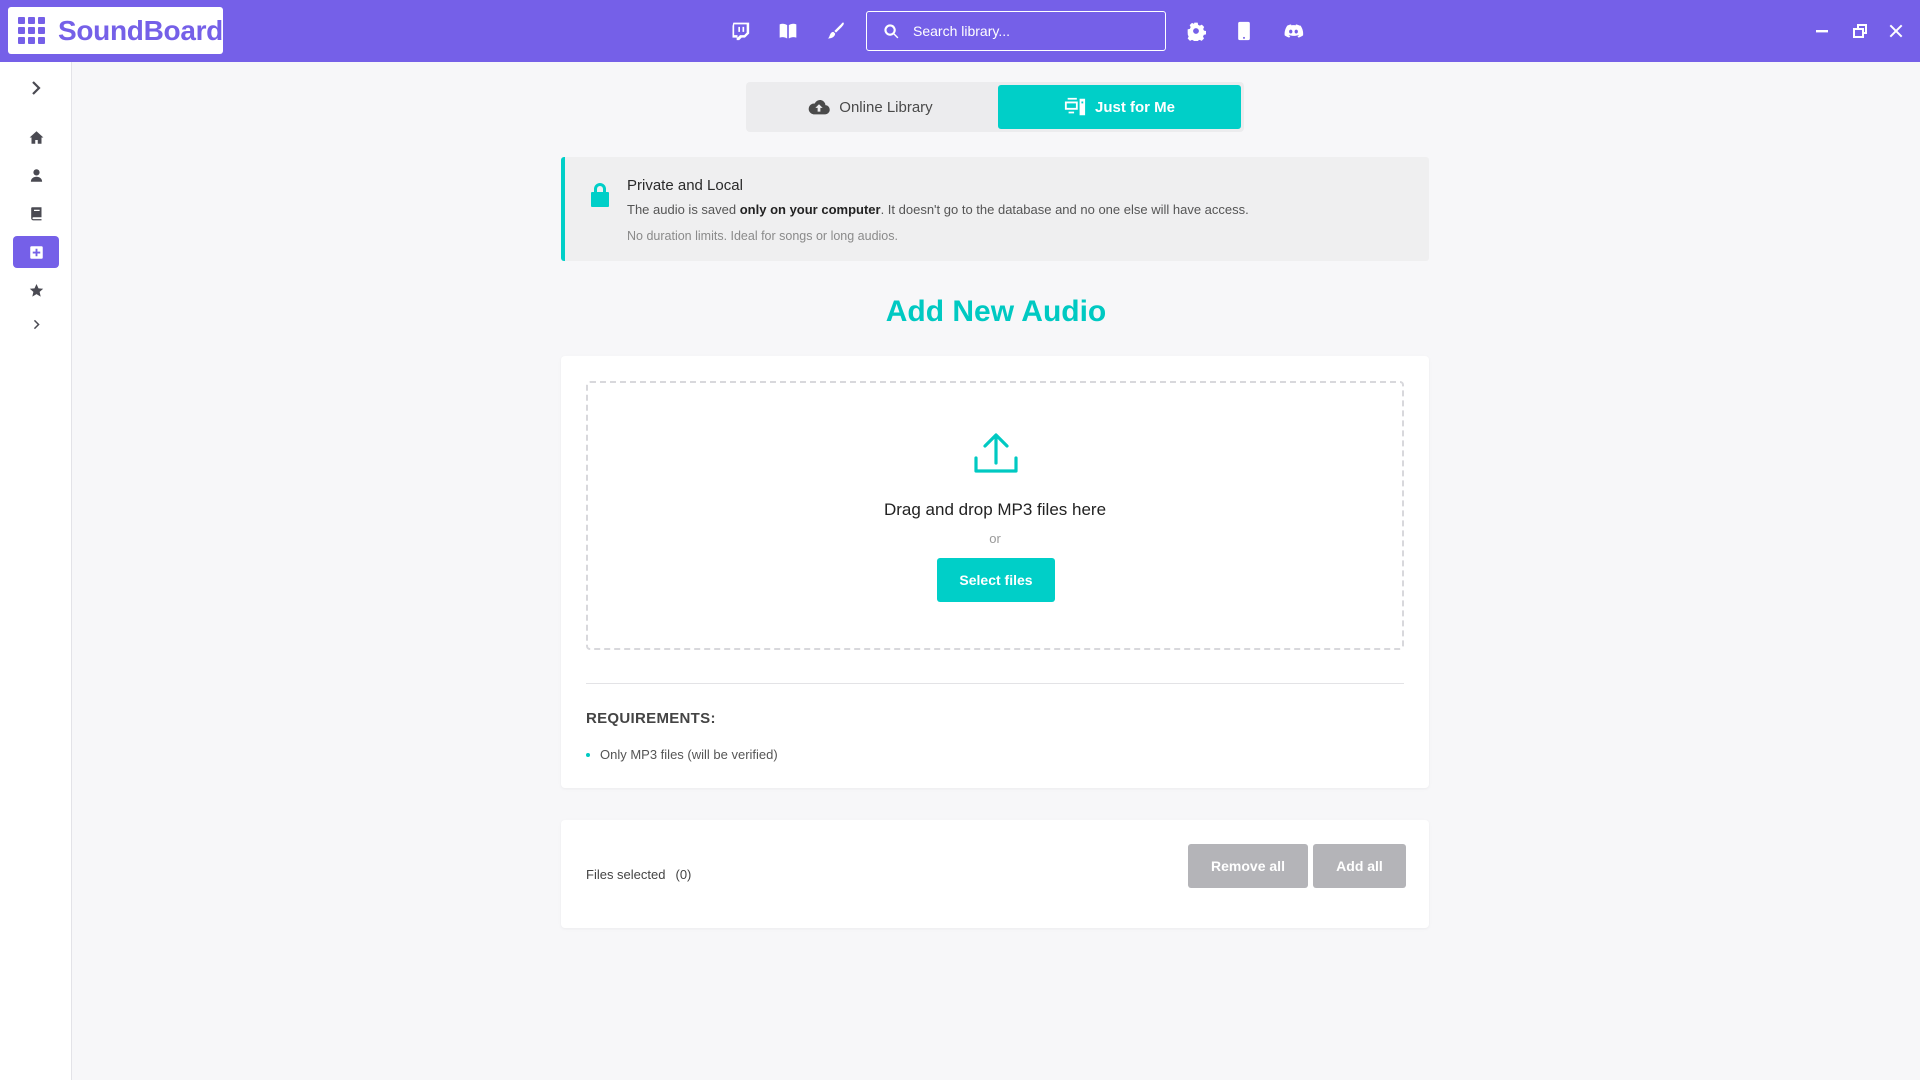 This screenshot has width=1920, height=1080. I want to click on app-name: SoundBoard, so click(140, 30).